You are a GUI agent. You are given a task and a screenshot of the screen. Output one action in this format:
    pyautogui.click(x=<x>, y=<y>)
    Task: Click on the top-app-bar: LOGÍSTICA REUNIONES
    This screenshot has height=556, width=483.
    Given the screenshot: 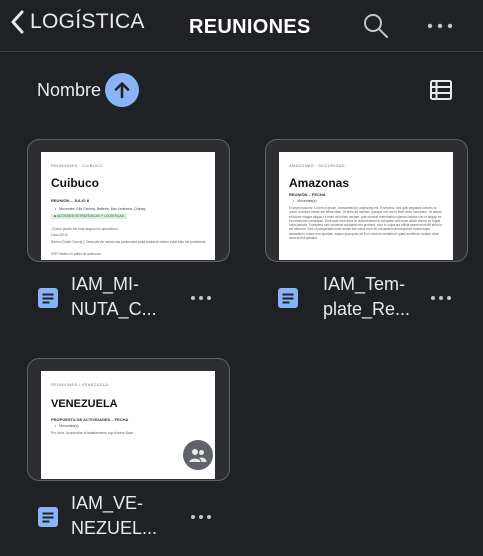 What is the action you would take?
    pyautogui.click(x=241, y=26)
    